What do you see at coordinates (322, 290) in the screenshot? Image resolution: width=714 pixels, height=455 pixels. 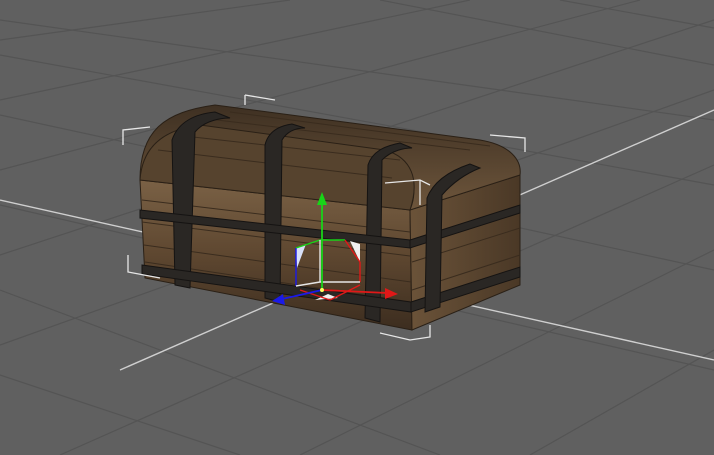 I see `gizmo-origin` at bounding box center [322, 290].